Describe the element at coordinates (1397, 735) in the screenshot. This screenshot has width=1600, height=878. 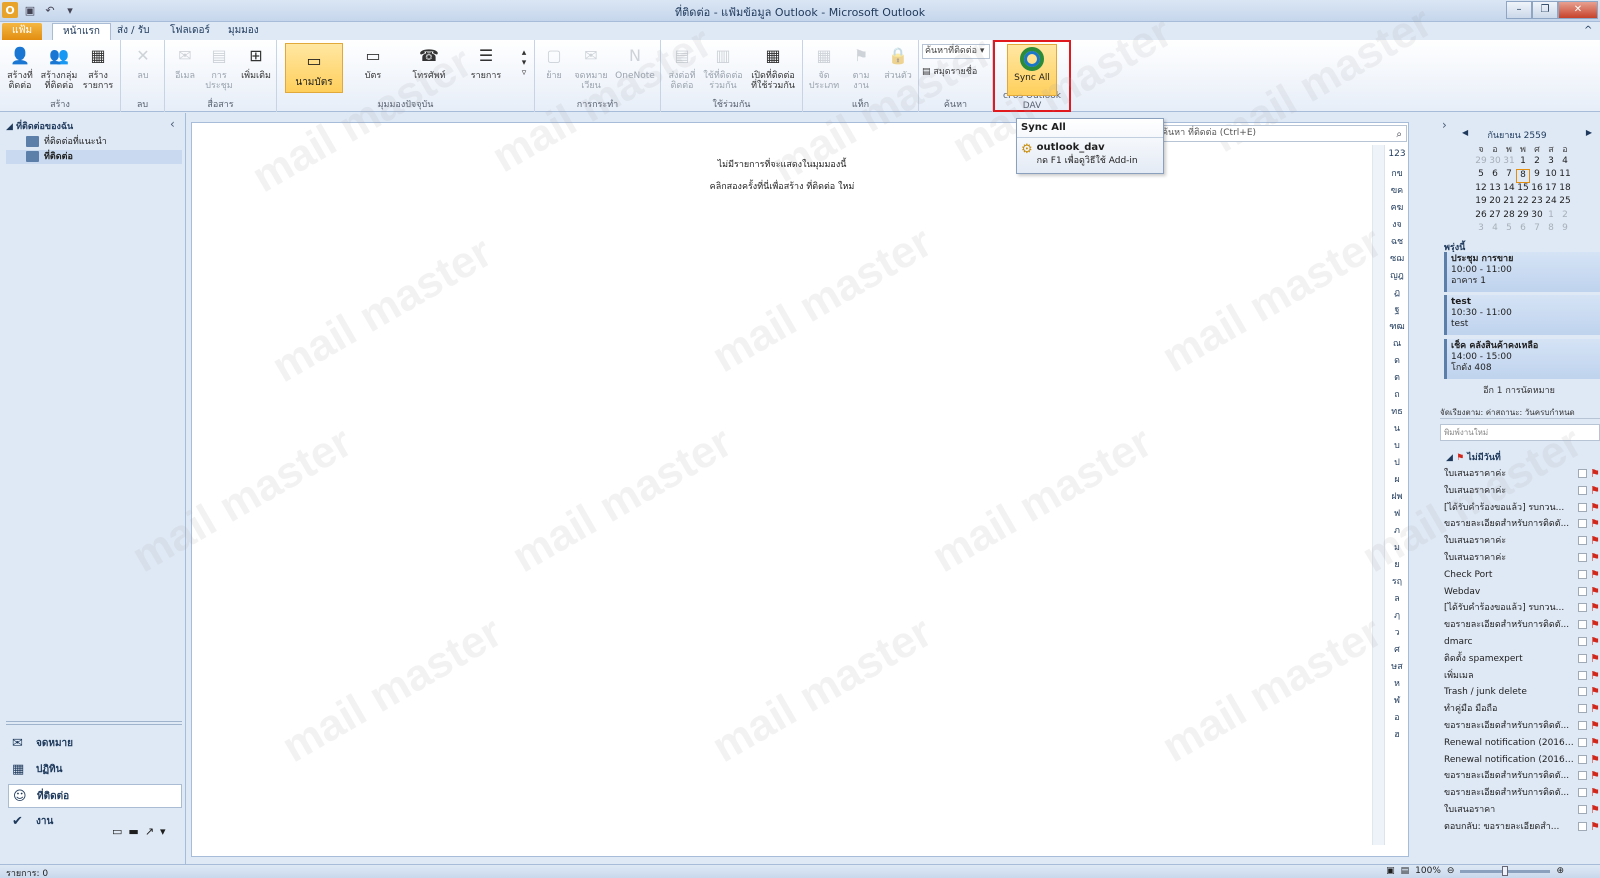
I see `alphabet-letter: ฮ` at that location.